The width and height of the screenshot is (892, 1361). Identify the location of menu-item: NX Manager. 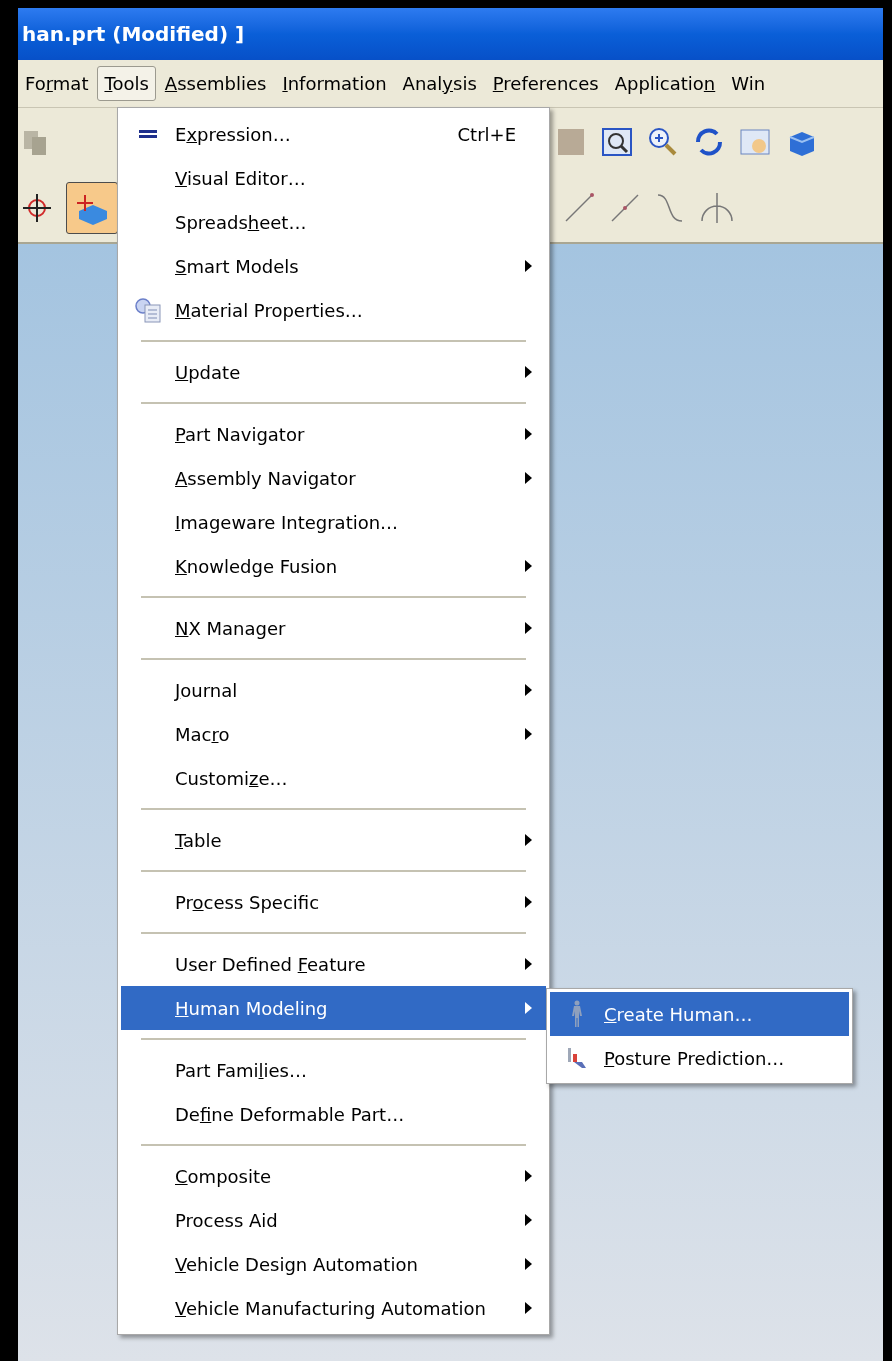
(333, 628).